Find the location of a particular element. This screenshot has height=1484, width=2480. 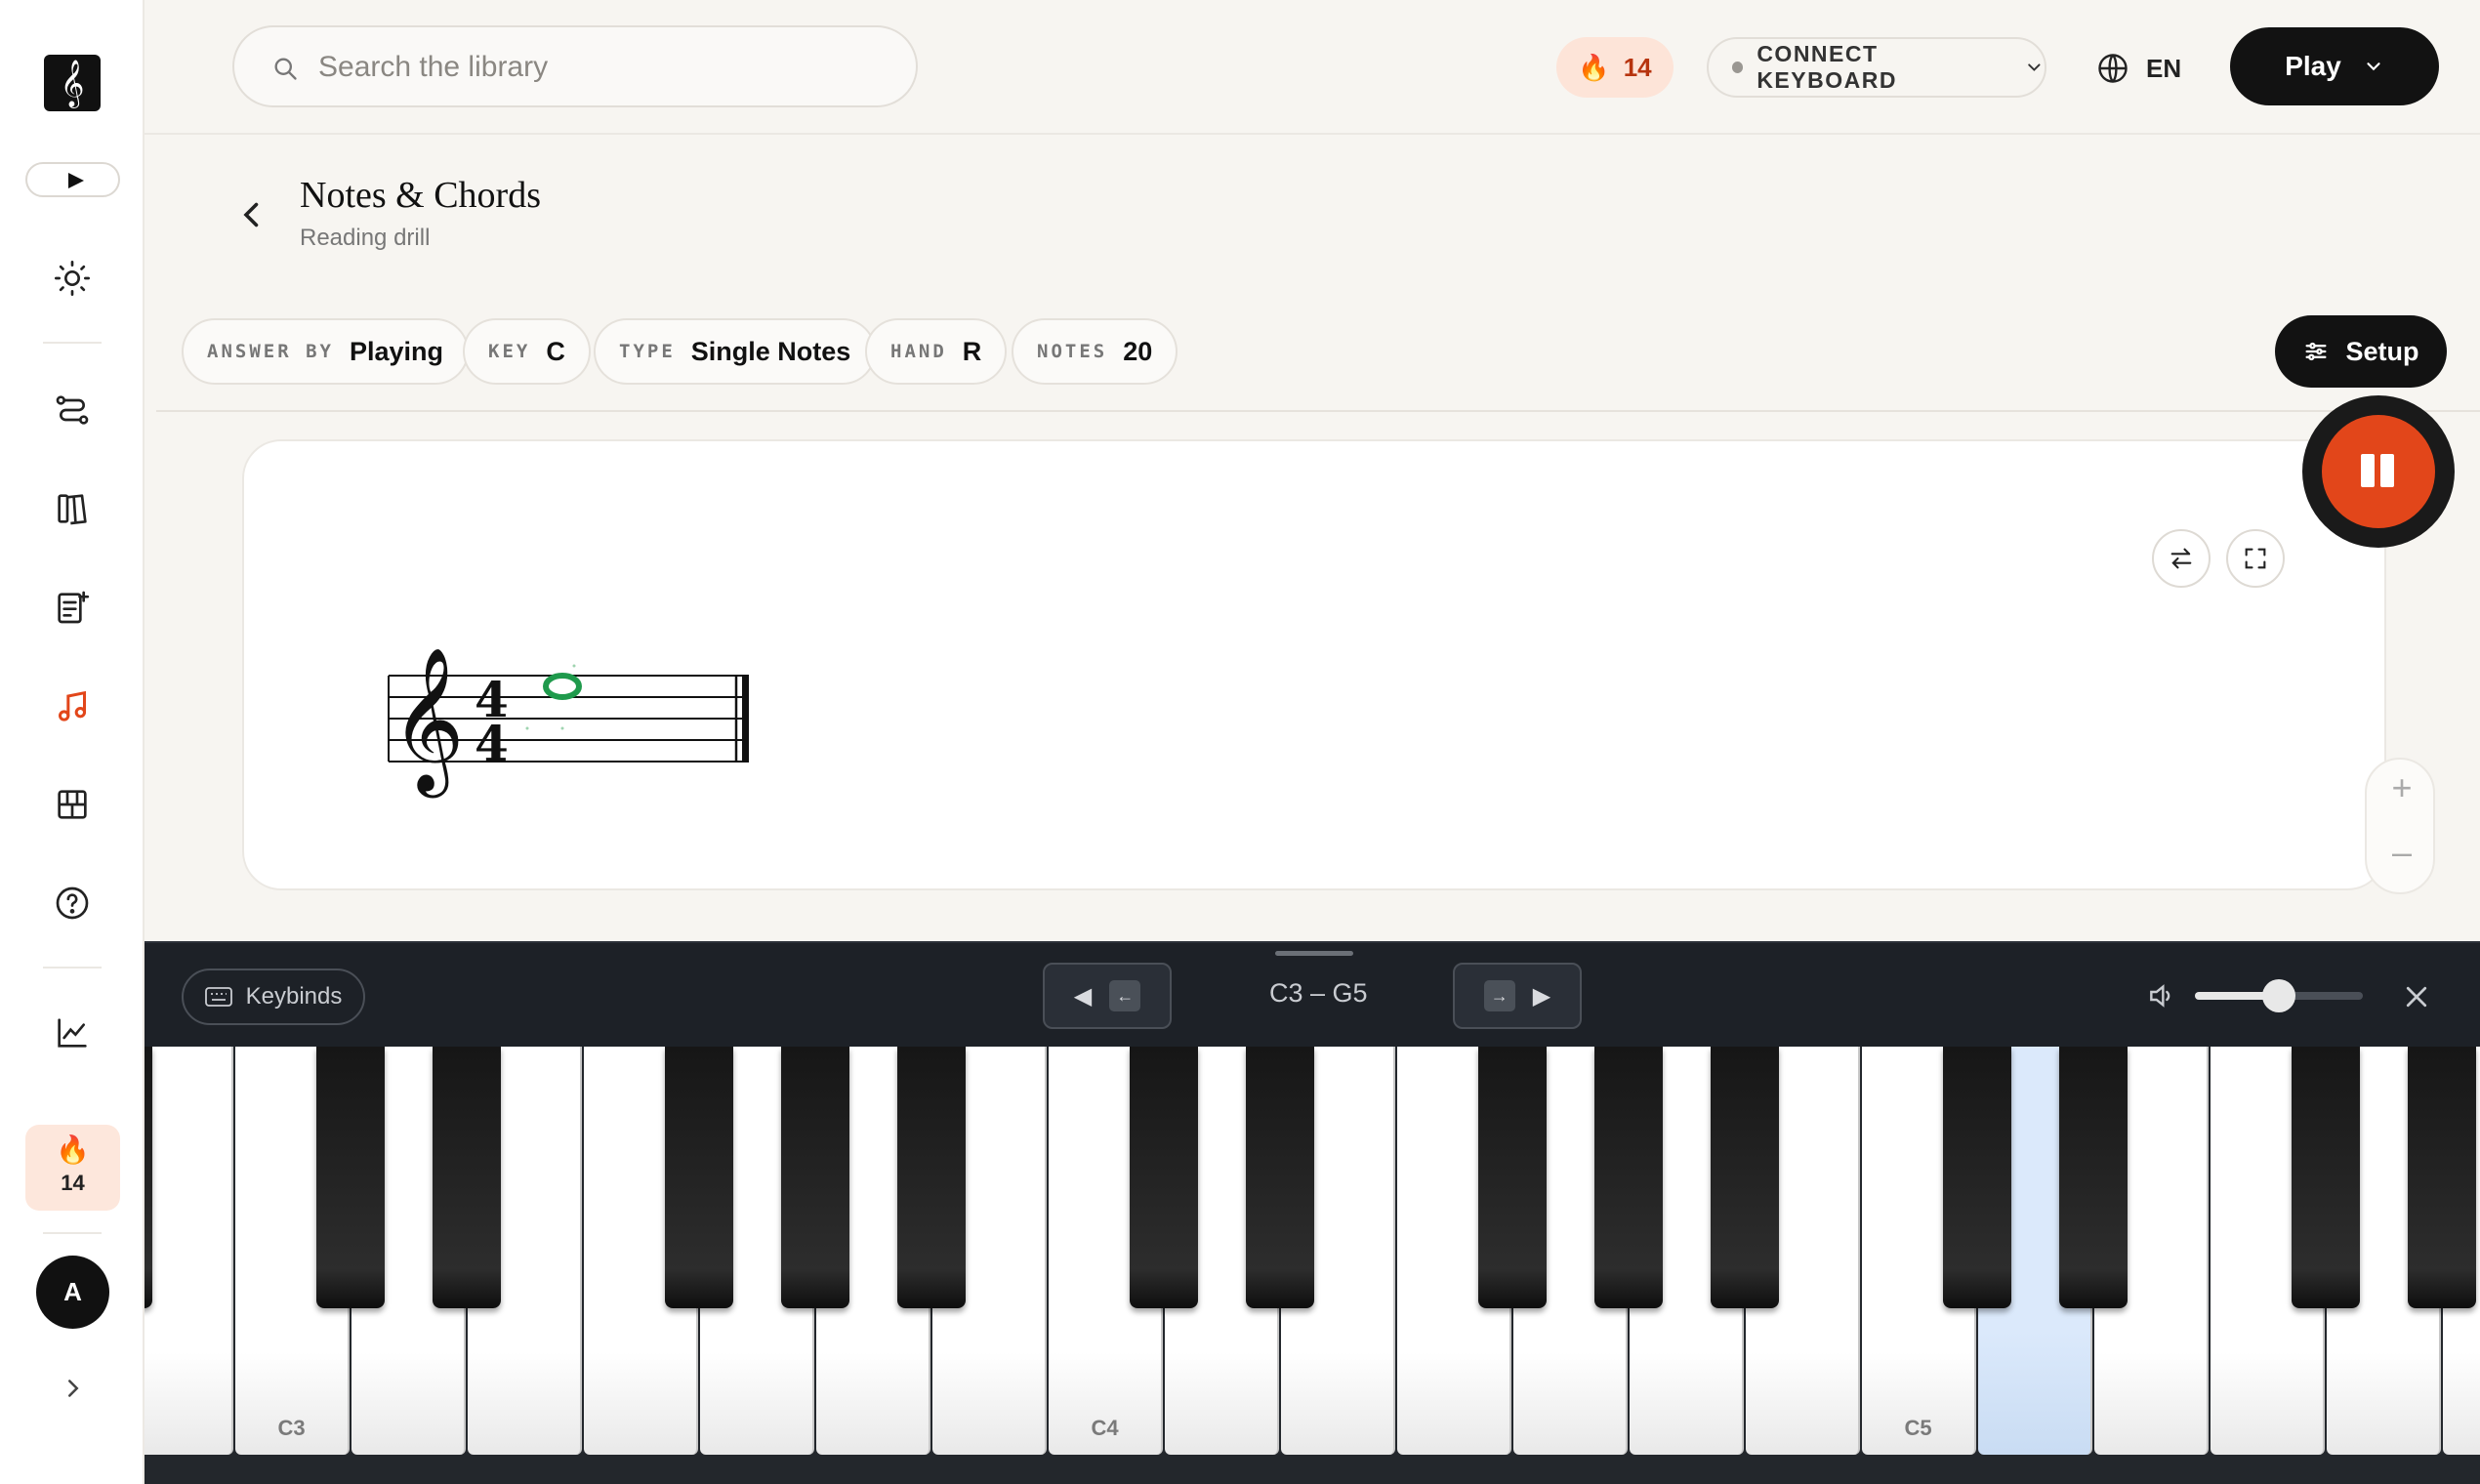

streak-count: 14 is located at coordinates (73, 1183).